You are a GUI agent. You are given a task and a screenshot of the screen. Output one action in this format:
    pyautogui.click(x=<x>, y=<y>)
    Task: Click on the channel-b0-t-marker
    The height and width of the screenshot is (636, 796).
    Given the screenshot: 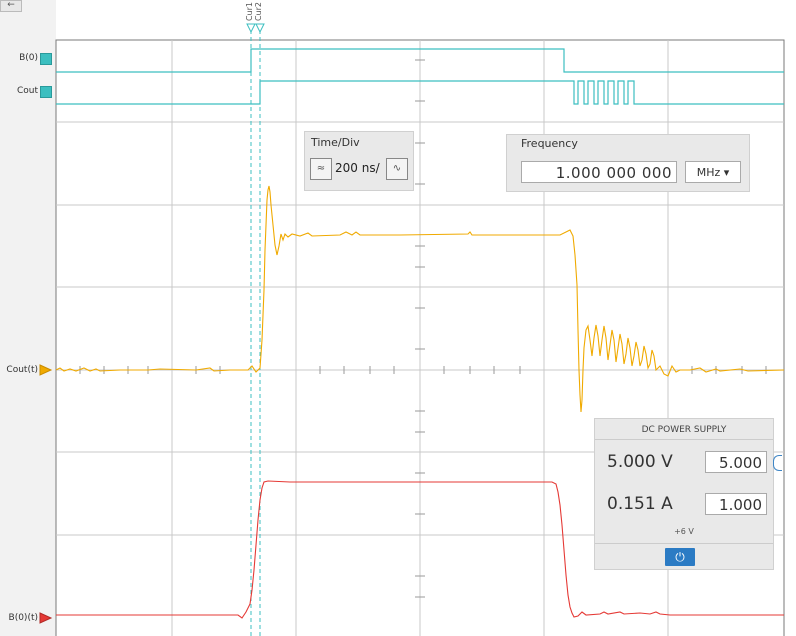 What is the action you would take?
    pyautogui.click(x=46, y=618)
    